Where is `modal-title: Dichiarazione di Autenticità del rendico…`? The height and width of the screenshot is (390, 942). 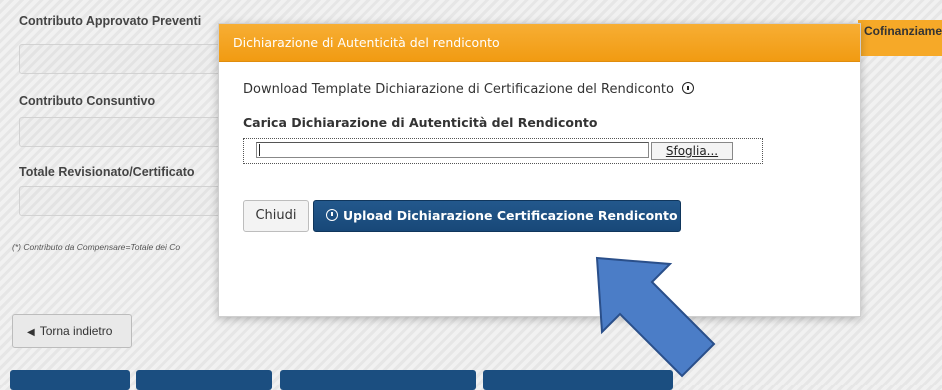 modal-title: Dichiarazione di Autenticità del rendico… is located at coordinates (539, 43).